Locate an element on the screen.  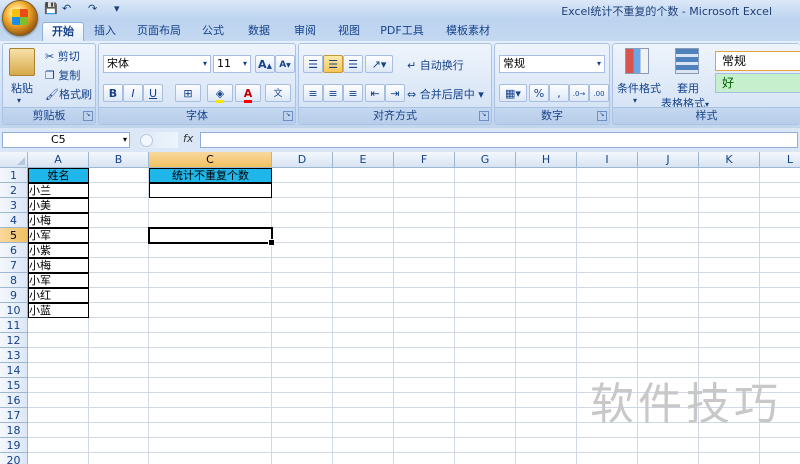
cell-k19 is located at coordinates (729, 445).